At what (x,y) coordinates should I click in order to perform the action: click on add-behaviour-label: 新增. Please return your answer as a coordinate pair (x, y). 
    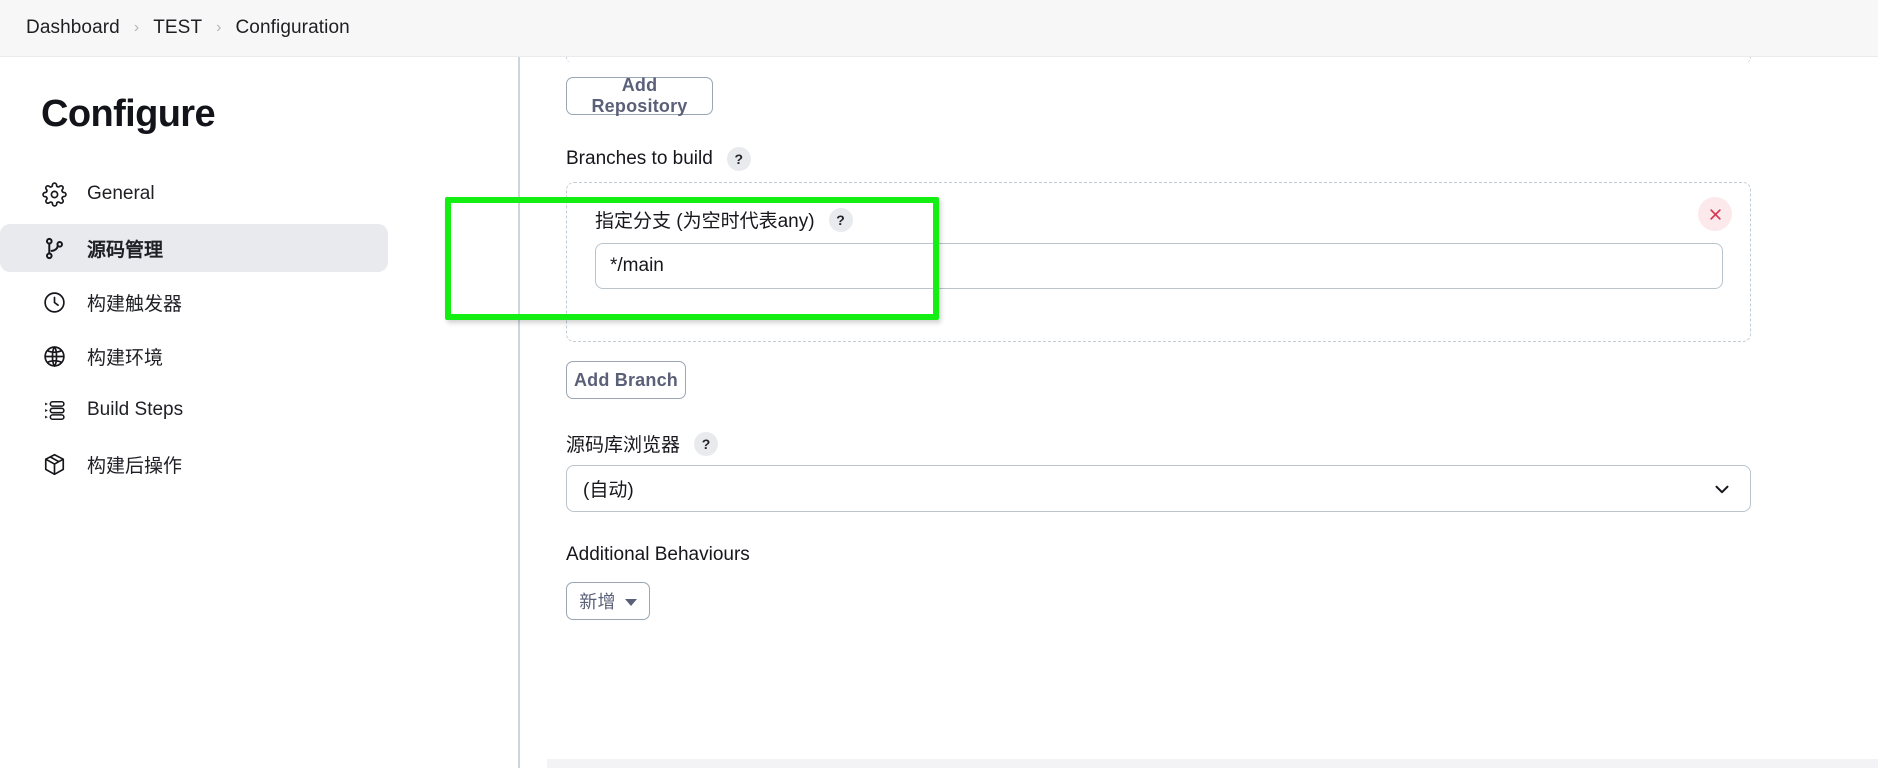
    Looking at the image, I should click on (597, 602).